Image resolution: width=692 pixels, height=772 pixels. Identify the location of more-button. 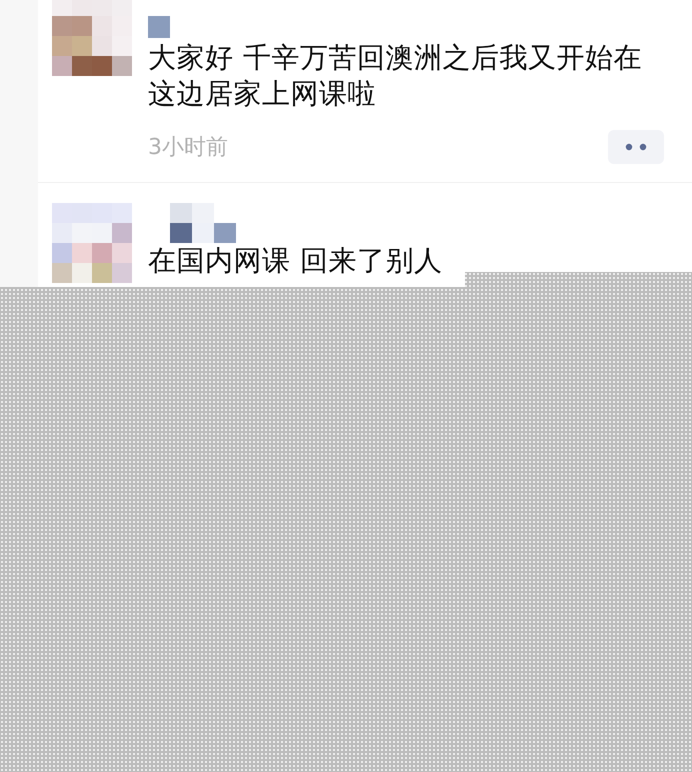
(636, 147).